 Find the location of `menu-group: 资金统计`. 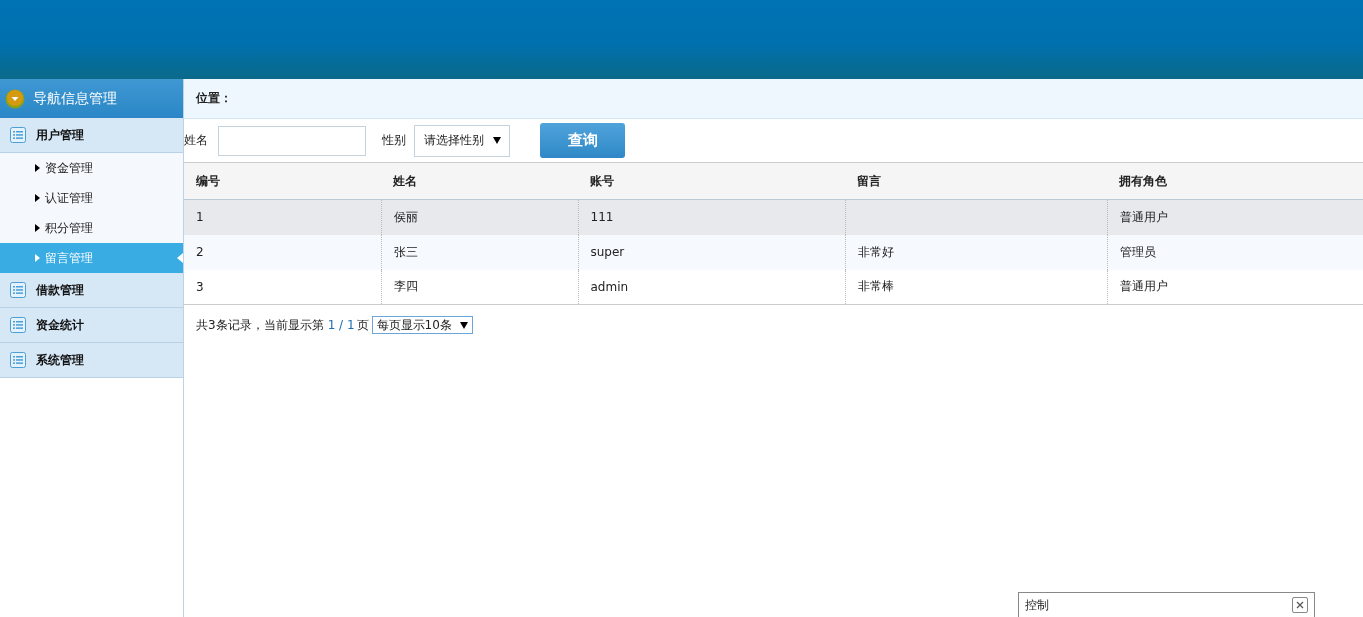

menu-group: 资金统计 is located at coordinates (91, 325).